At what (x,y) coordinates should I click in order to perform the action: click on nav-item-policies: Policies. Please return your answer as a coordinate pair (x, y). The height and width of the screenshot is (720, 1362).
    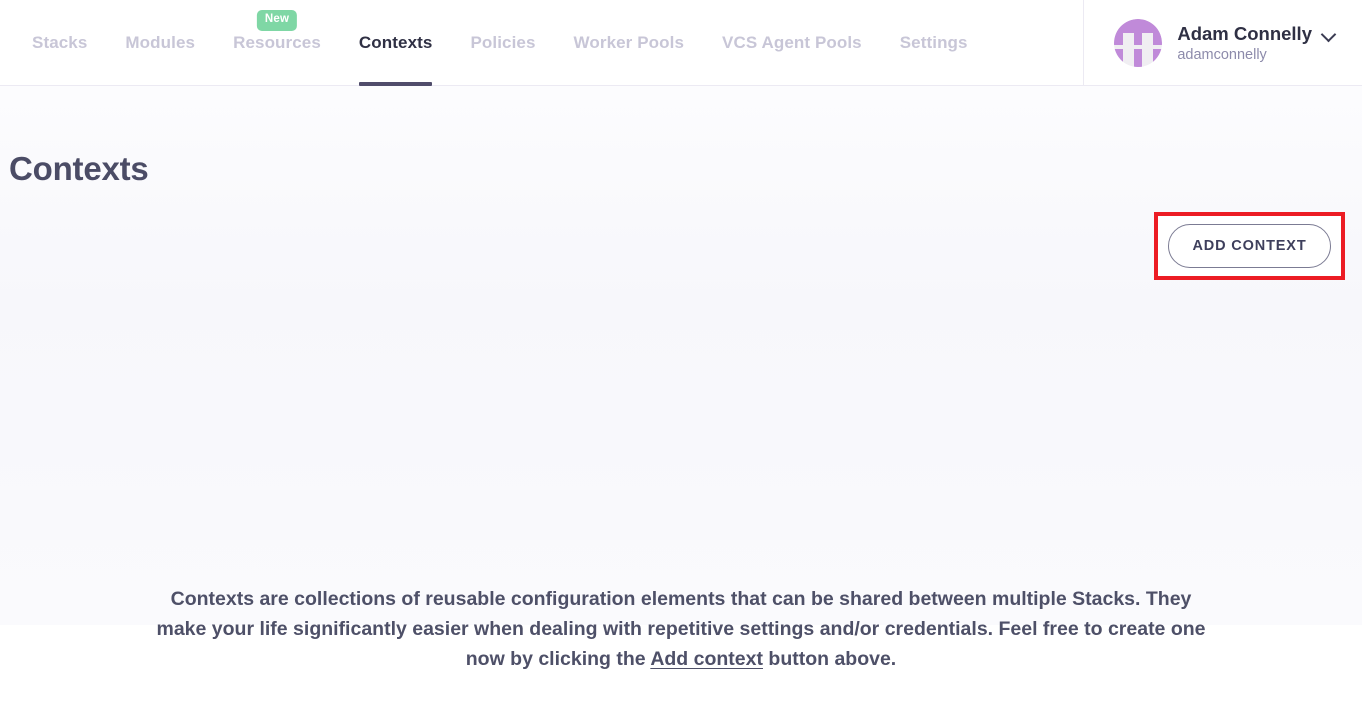
    Looking at the image, I should click on (502, 43).